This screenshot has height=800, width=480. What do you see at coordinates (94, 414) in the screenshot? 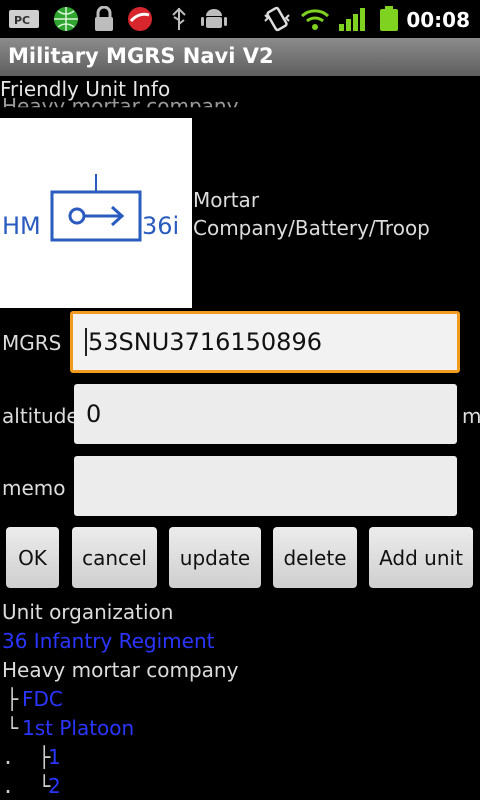
I see `altitude-value: 0` at bounding box center [94, 414].